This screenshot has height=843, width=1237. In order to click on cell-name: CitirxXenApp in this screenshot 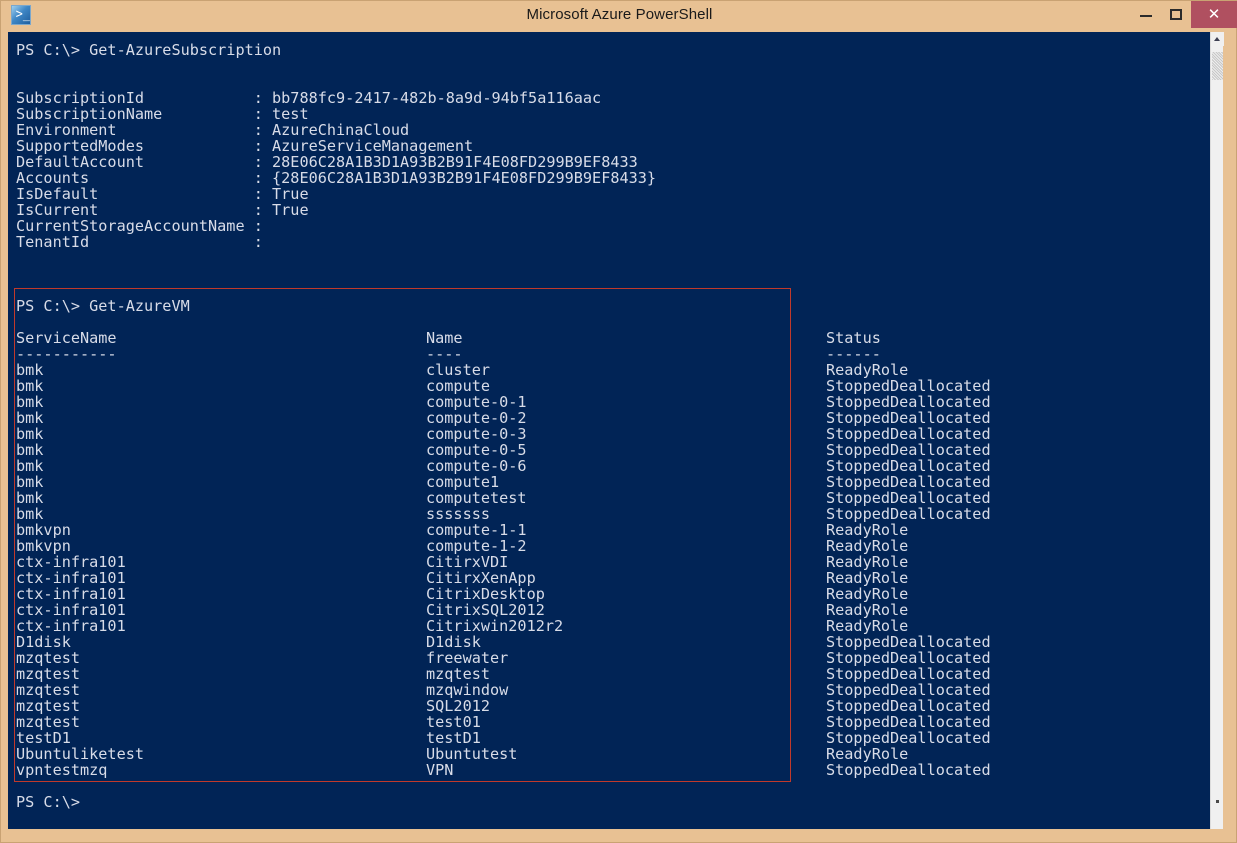, I will do `click(481, 578)`.